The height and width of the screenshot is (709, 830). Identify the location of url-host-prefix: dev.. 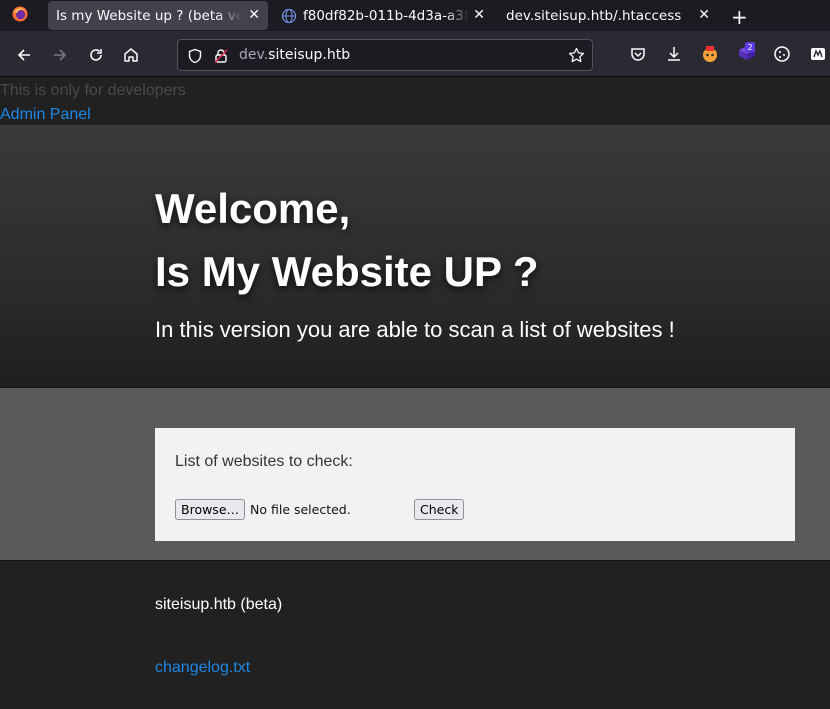
(254, 55).